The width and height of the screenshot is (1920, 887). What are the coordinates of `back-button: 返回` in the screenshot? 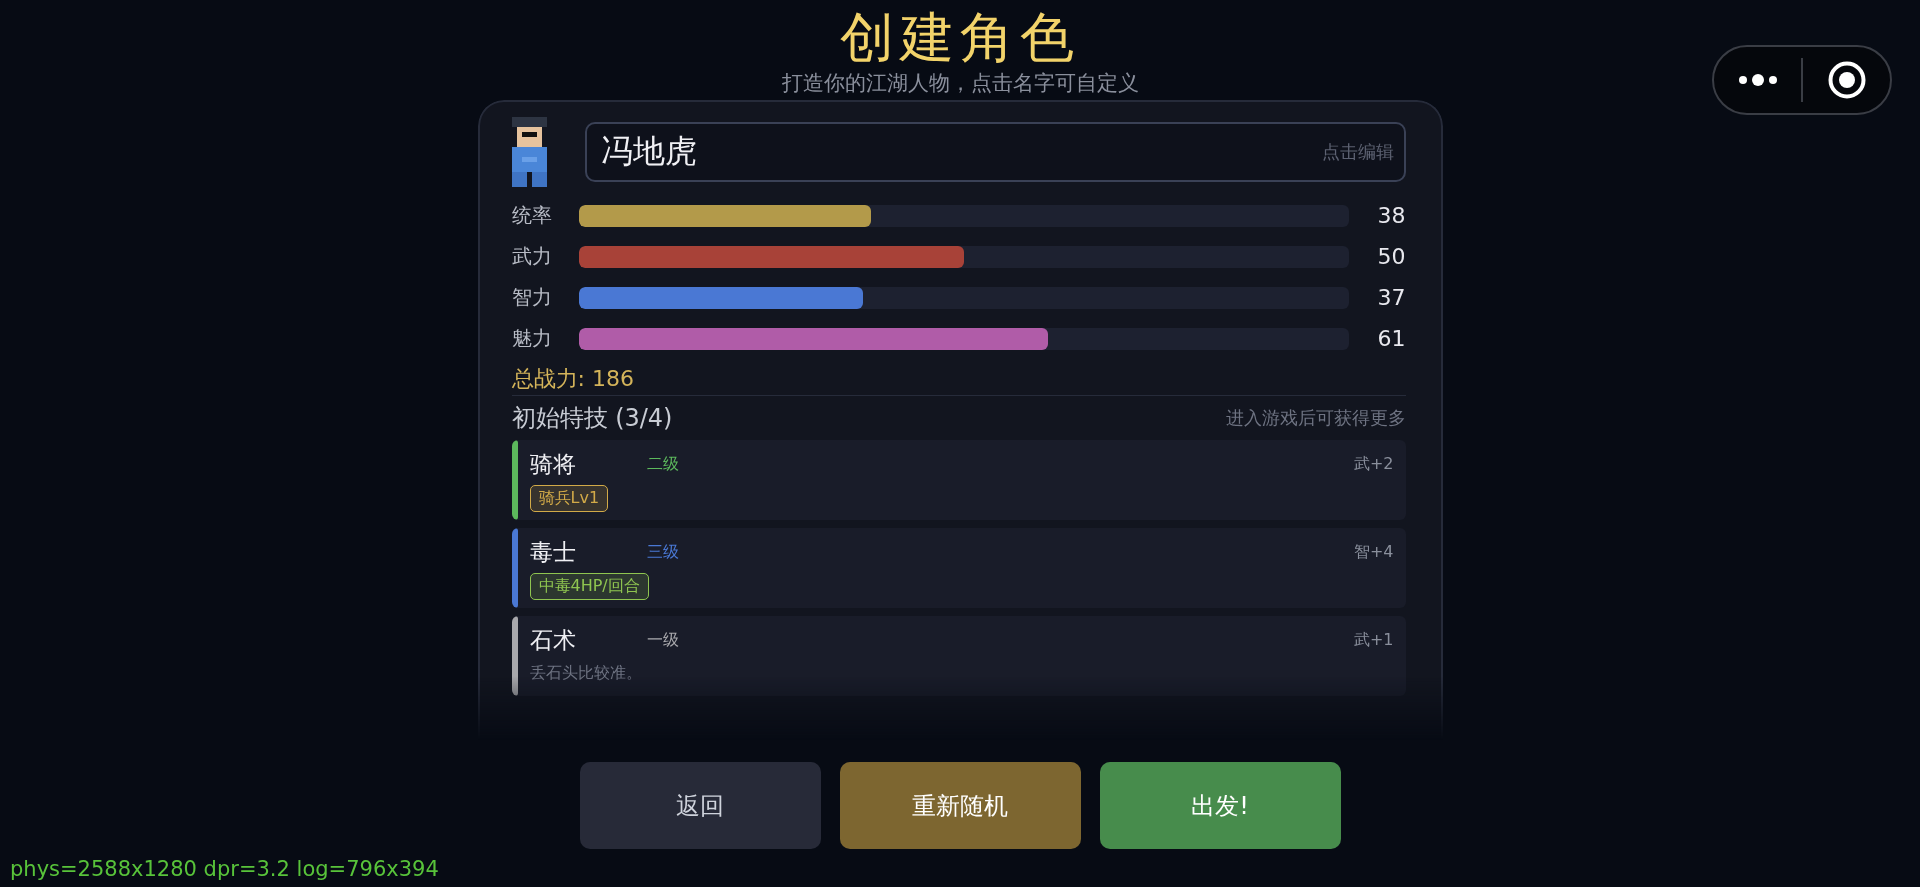 It's located at (700, 805).